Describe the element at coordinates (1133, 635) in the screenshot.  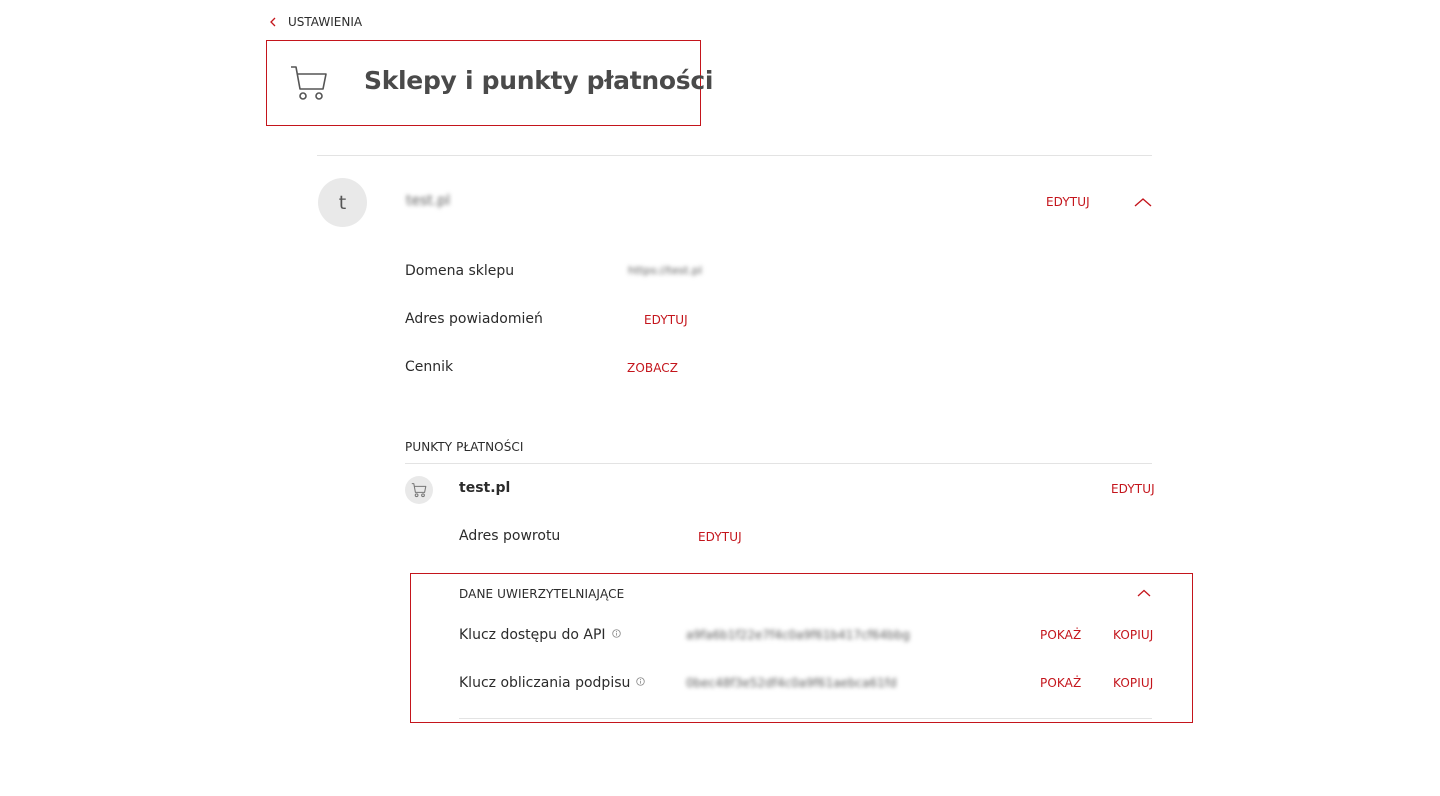
I see `copy-api-key-button: KOPIUJ` at that location.